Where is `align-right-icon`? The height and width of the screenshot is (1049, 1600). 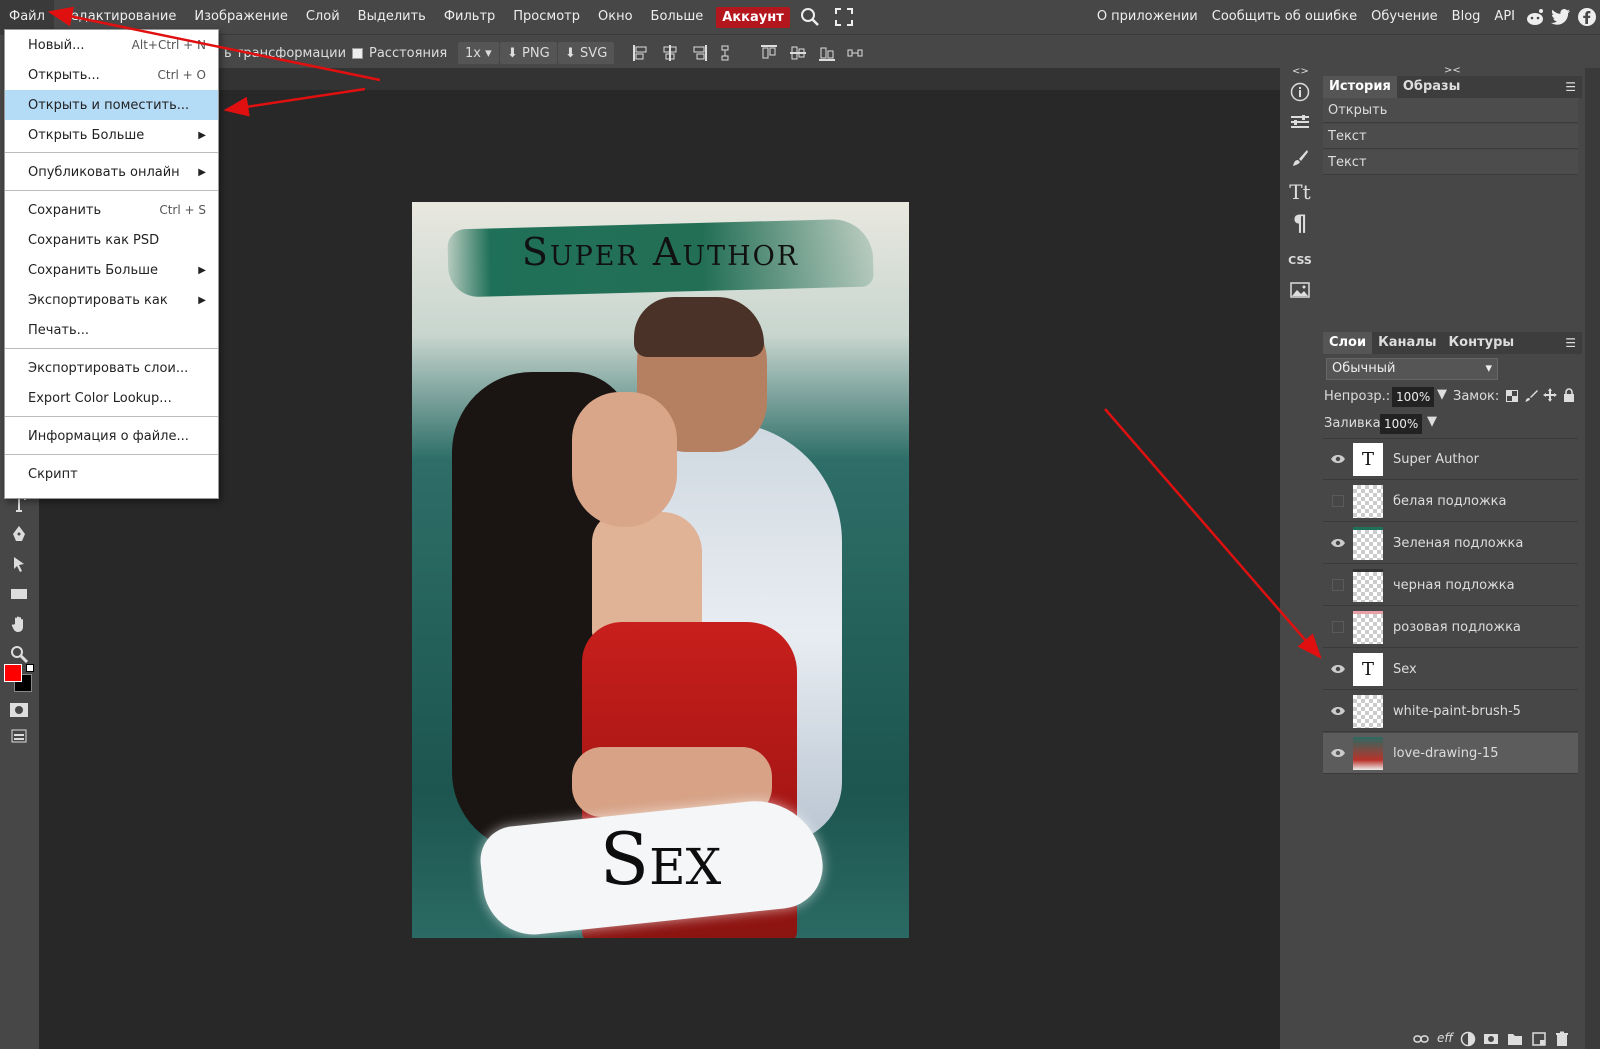 align-right-icon is located at coordinates (699, 53).